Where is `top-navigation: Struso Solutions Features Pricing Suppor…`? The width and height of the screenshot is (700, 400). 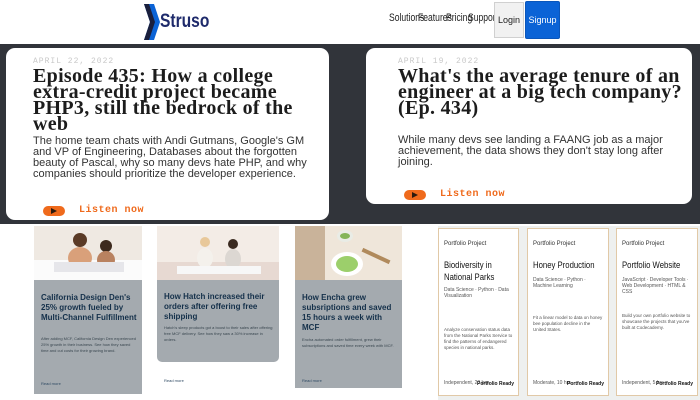
top-navigation: Struso Solutions Features Pricing Suppor… is located at coordinates (350, 22).